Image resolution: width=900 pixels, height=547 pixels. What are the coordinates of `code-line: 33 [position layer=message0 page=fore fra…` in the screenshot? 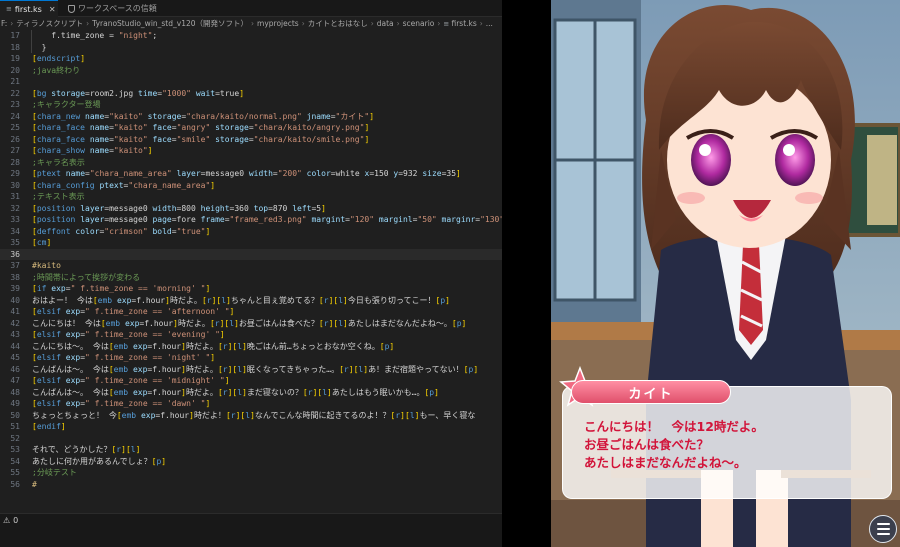 It's located at (251, 220).